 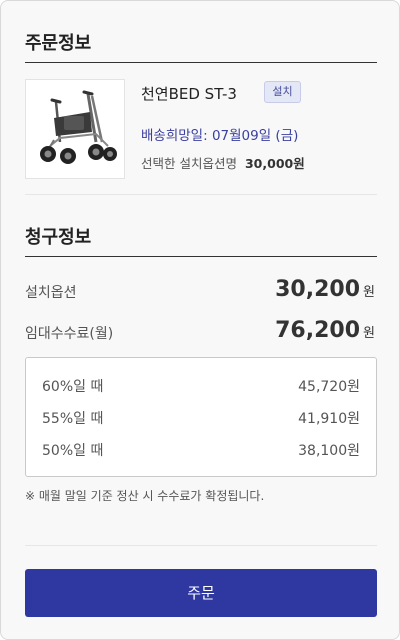 I want to click on order-button: 주문, so click(x=201, y=593).